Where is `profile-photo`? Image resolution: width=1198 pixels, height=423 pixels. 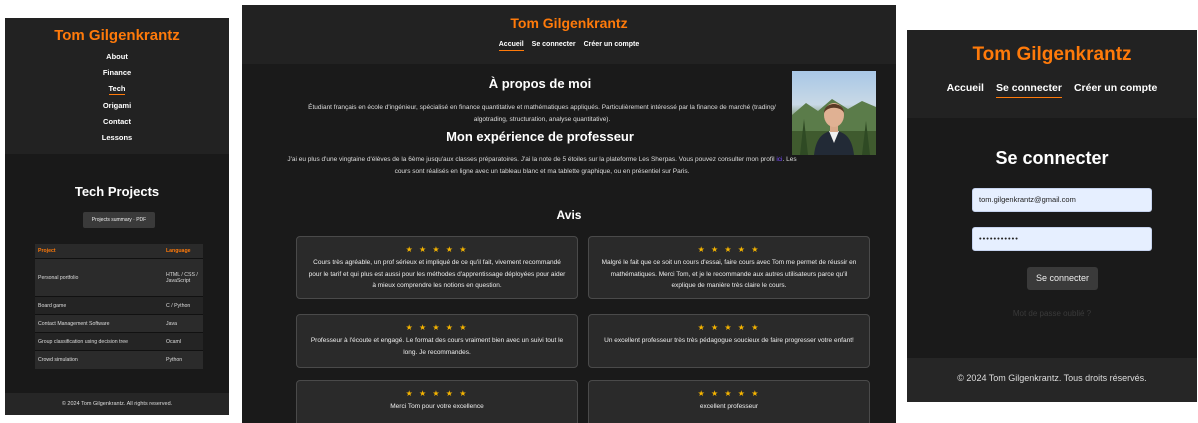
profile-photo is located at coordinates (834, 113).